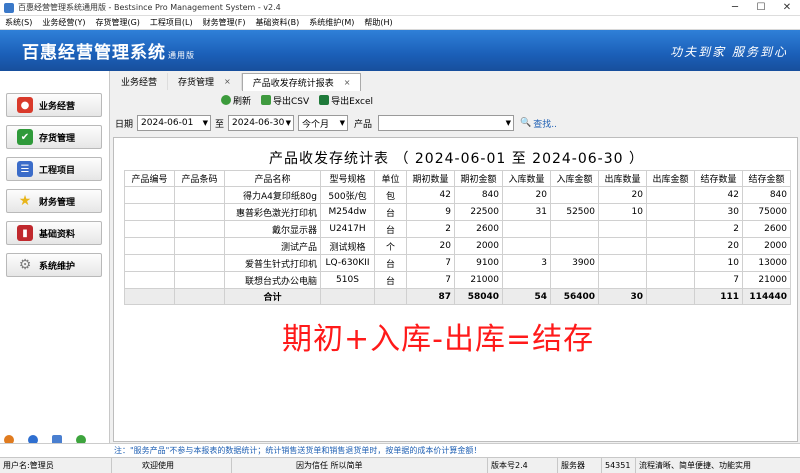  What do you see at coordinates (272, 280) in the screenshot?
I see `table-cell: 联想台式办公电脑` at bounding box center [272, 280].